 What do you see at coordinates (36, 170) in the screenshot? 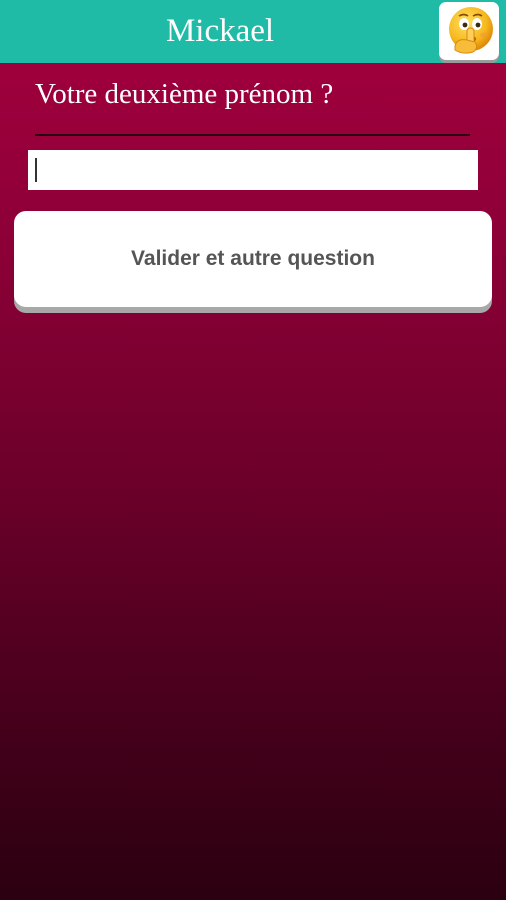
I see `text-caret` at bounding box center [36, 170].